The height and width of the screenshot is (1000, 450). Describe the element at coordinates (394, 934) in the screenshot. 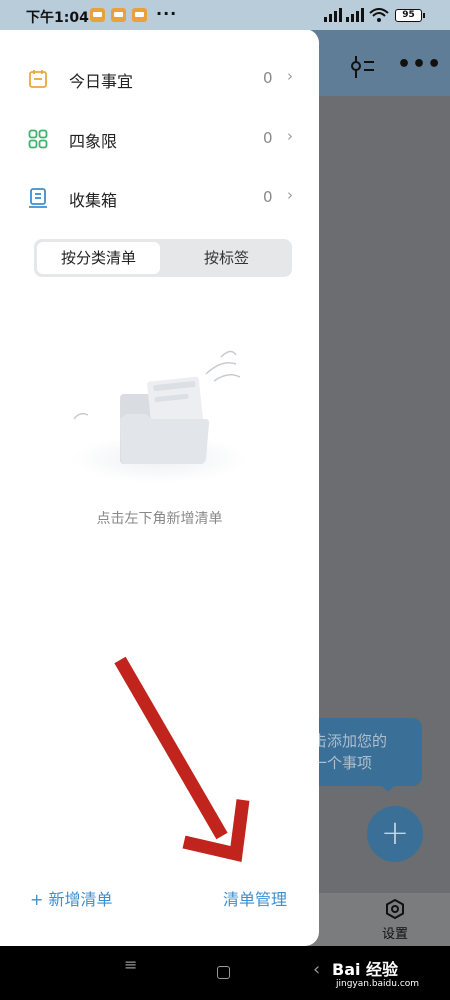

I see `settings-label: 设置` at that location.